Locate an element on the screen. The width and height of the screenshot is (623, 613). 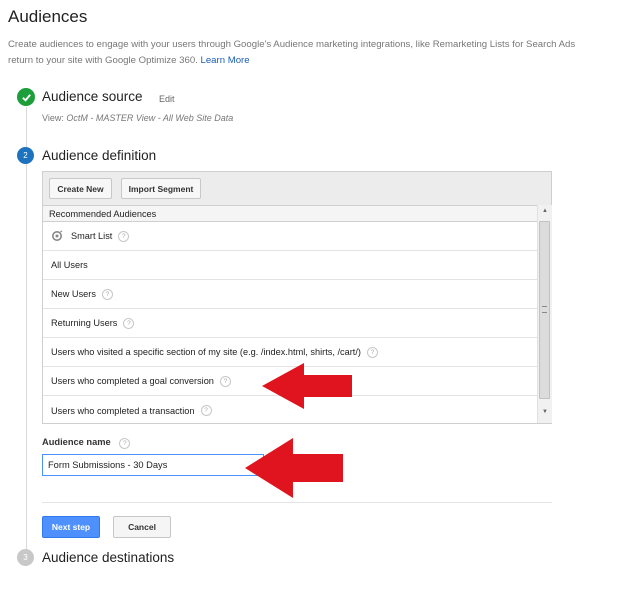
audience-item-label: Users who completed a goal conversion is located at coordinates (132, 381).